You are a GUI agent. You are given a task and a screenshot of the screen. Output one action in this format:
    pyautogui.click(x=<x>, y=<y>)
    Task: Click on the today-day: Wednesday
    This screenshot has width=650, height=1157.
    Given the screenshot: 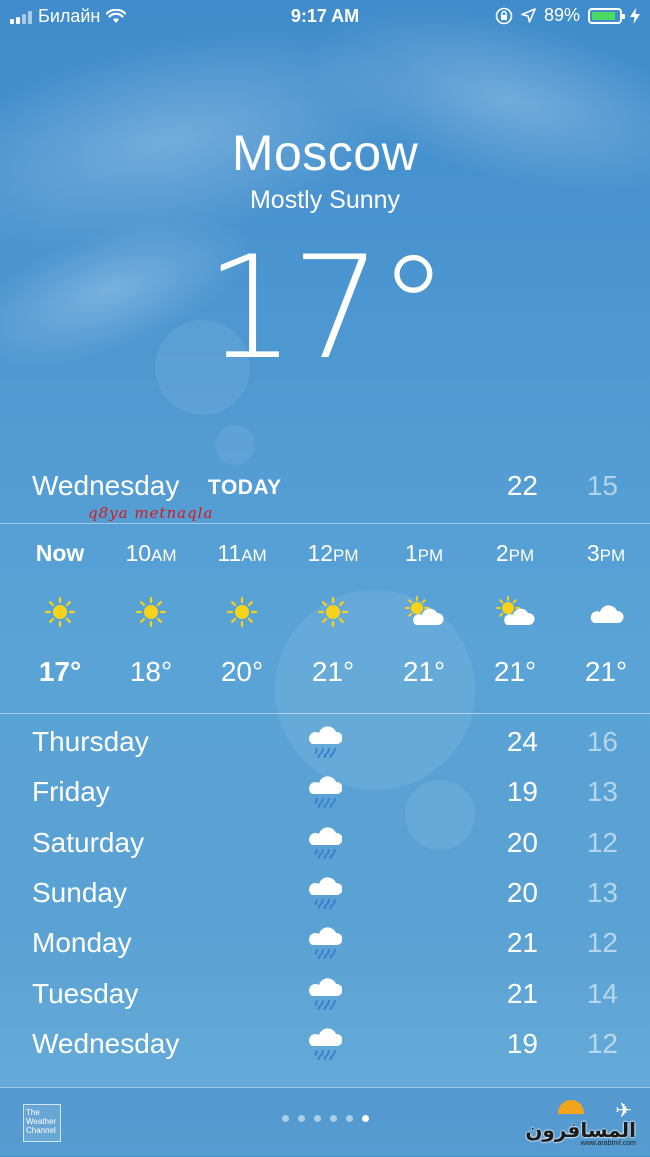 What is the action you would take?
    pyautogui.click(x=106, y=485)
    